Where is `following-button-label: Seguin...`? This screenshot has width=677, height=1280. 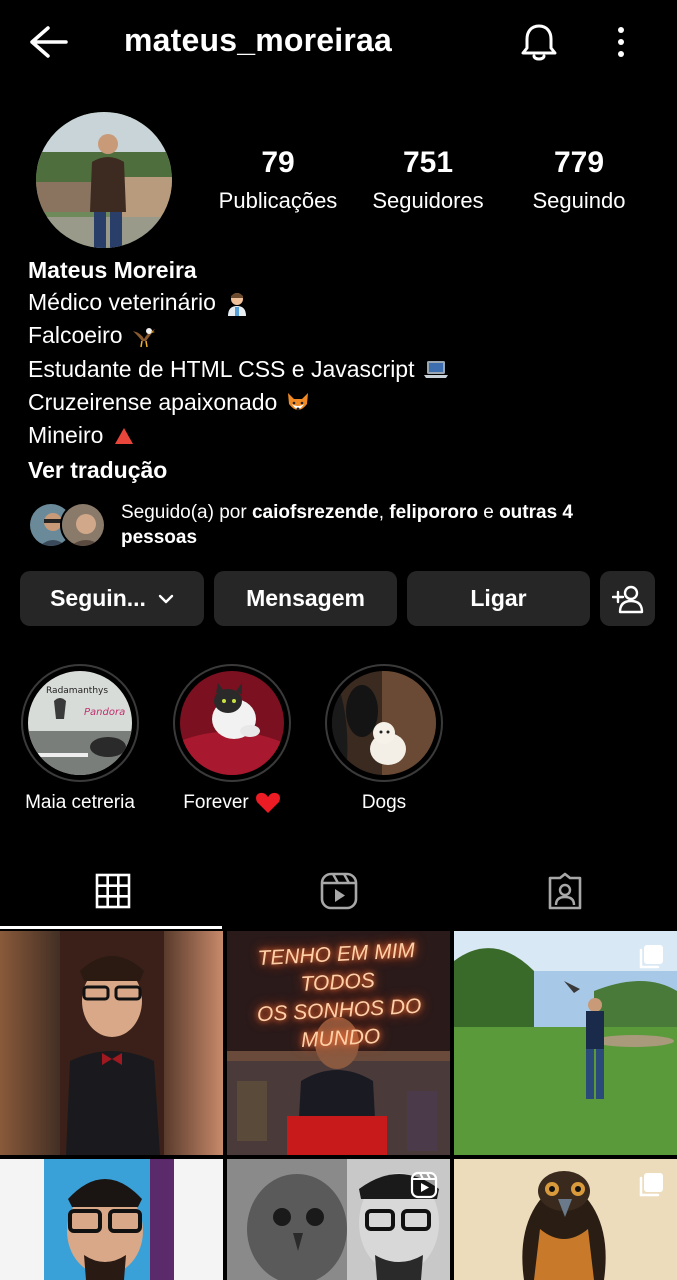
following-button-label: Seguin... is located at coordinates (98, 598).